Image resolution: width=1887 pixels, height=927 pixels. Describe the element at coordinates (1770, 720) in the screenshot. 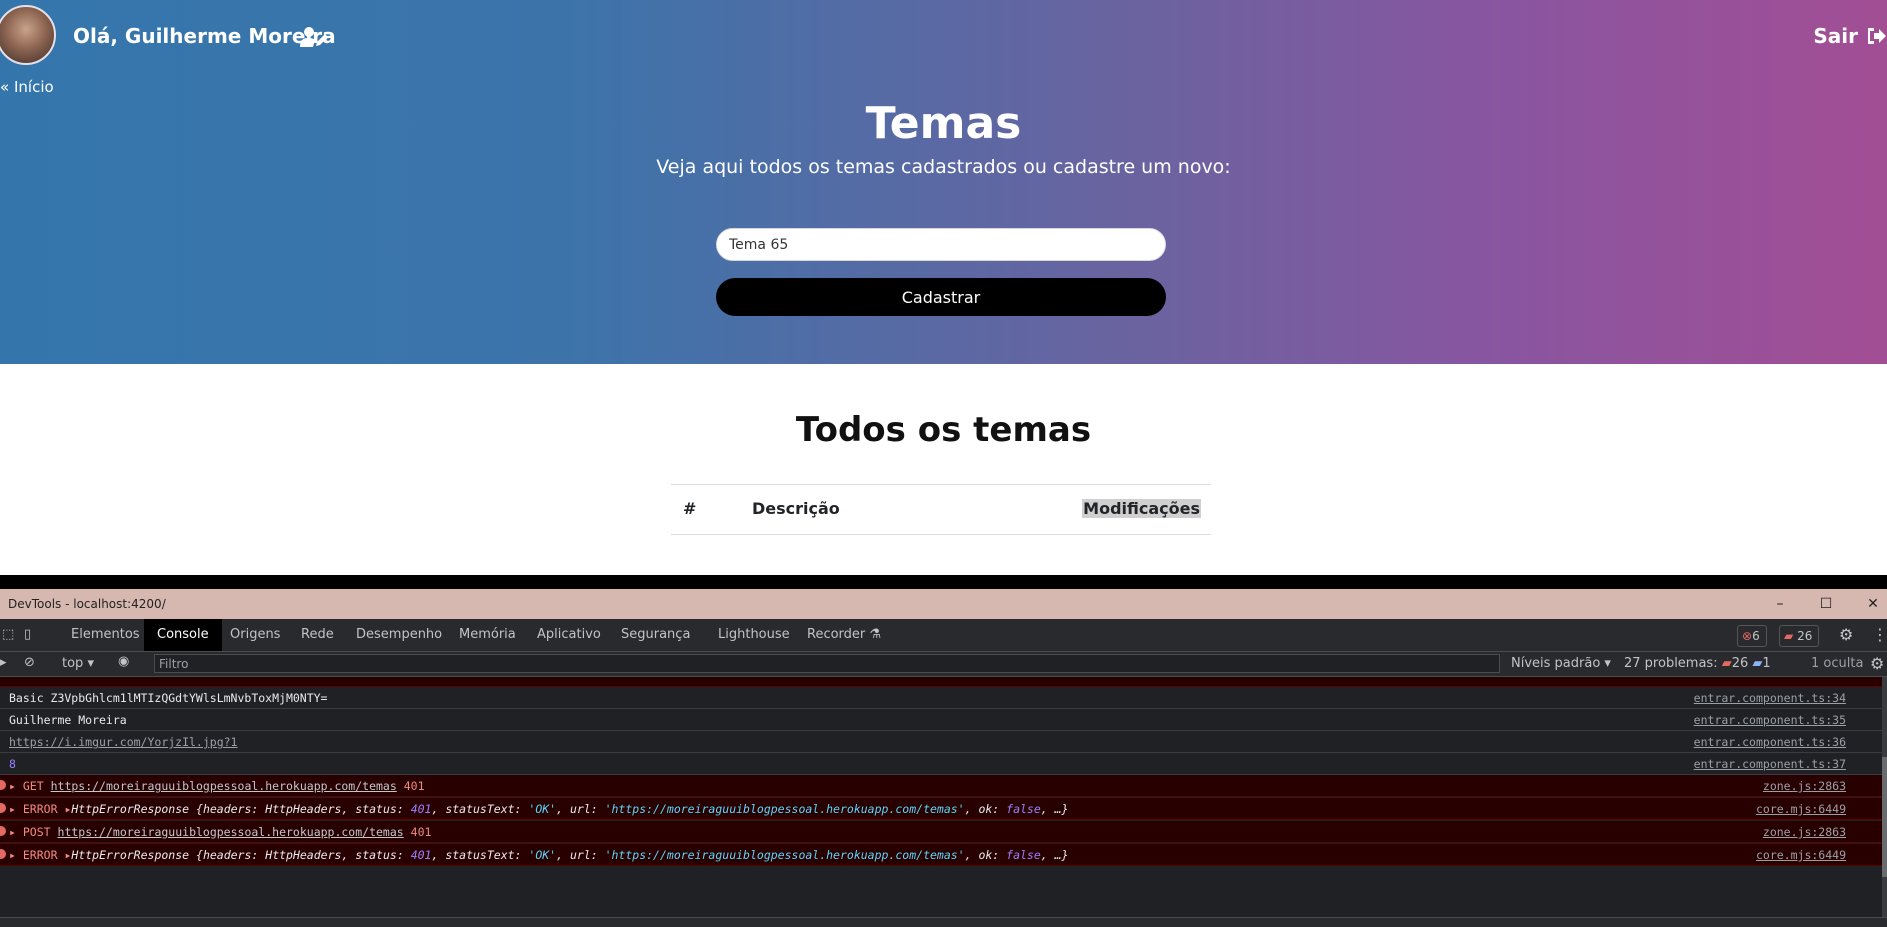

I see `log-source-link: entrar.component.ts:35` at that location.